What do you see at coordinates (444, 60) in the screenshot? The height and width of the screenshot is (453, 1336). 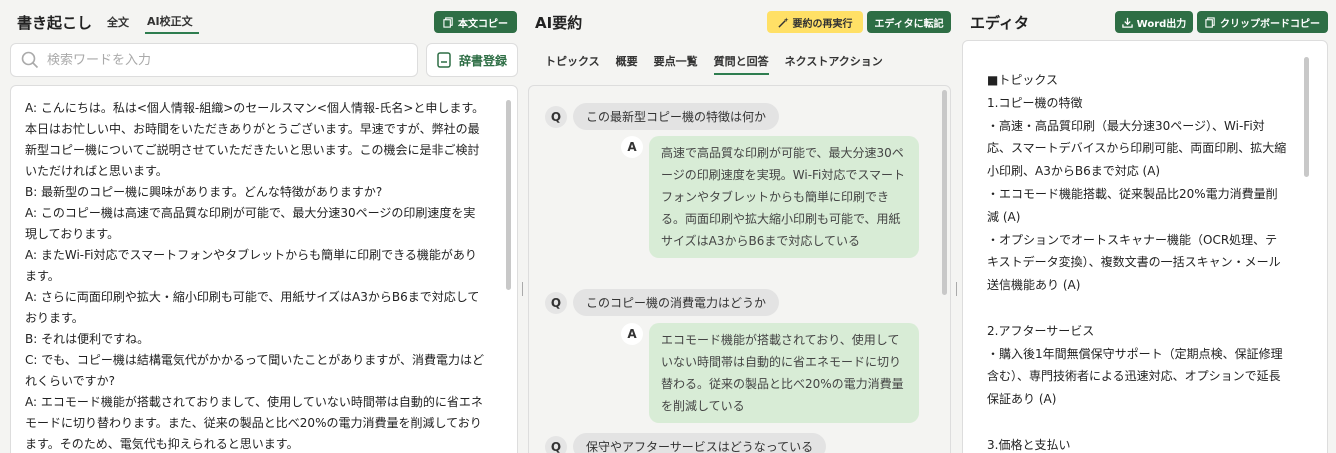 I see `dictionary-icon` at bounding box center [444, 60].